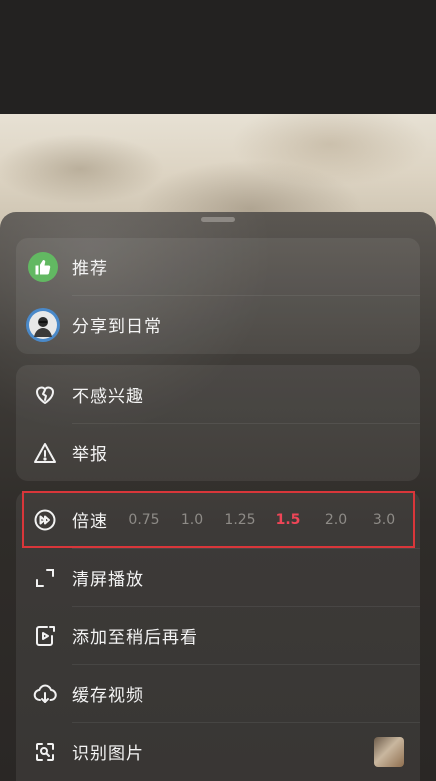 The image size is (436, 781). What do you see at coordinates (218, 577) in the screenshot?
I see `menu-item-clear-screen: 清屏播放` at bounding box center [218, 577].